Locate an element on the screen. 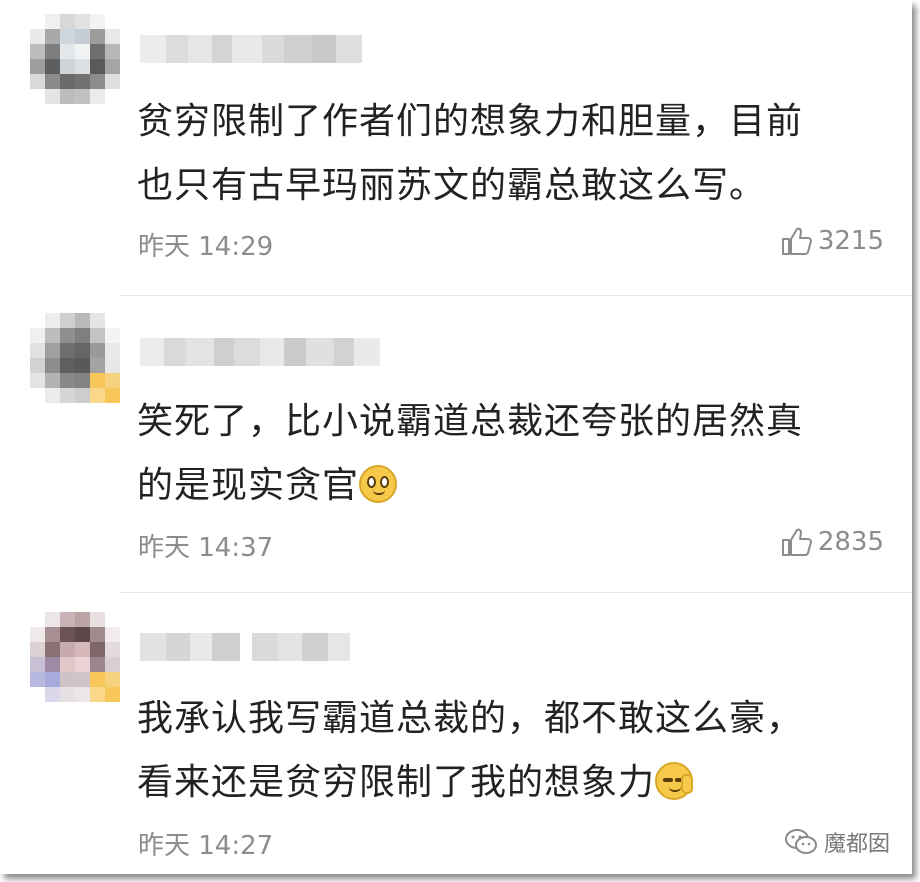 This screenshot has width=920, height=882. like-button: 2835 is located at coordinates (832, 542).